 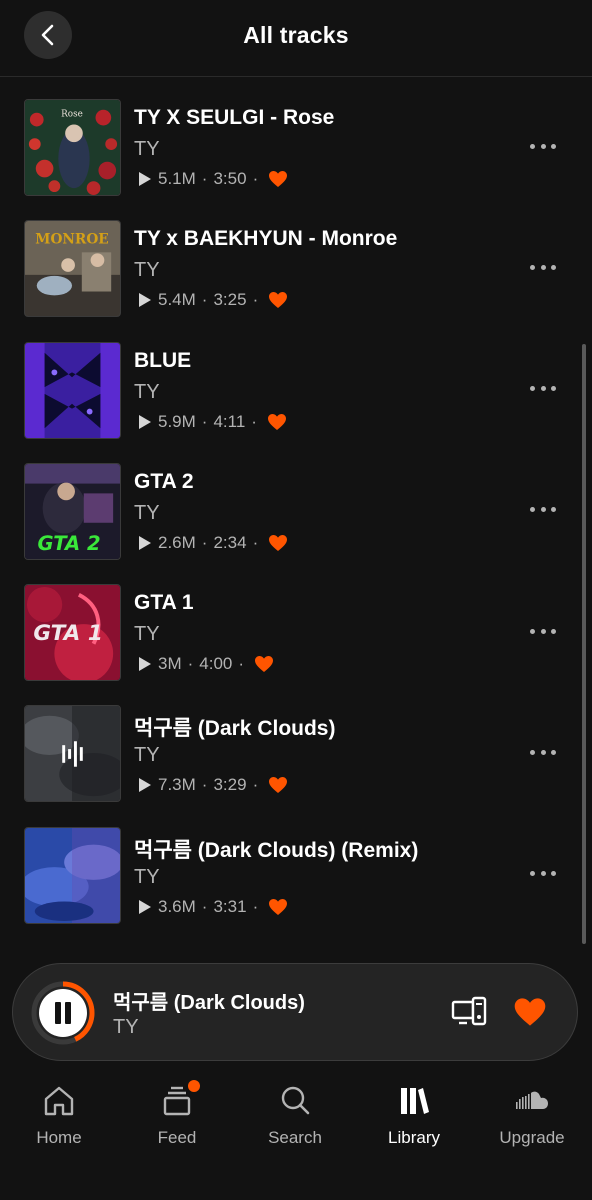 What do you see at coordinates (68, 543) in the screenshot?
I see `svg-text: GTA 2` at bounding box center [68, 543].